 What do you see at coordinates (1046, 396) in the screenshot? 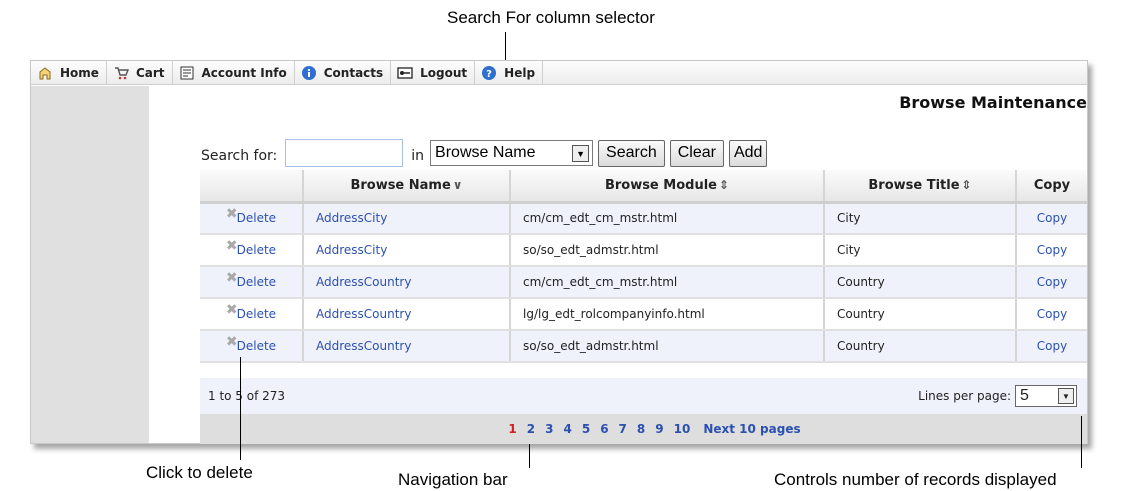
I see `lines-per-page-select: 5 ▼` at bounding box center [1046, 396].